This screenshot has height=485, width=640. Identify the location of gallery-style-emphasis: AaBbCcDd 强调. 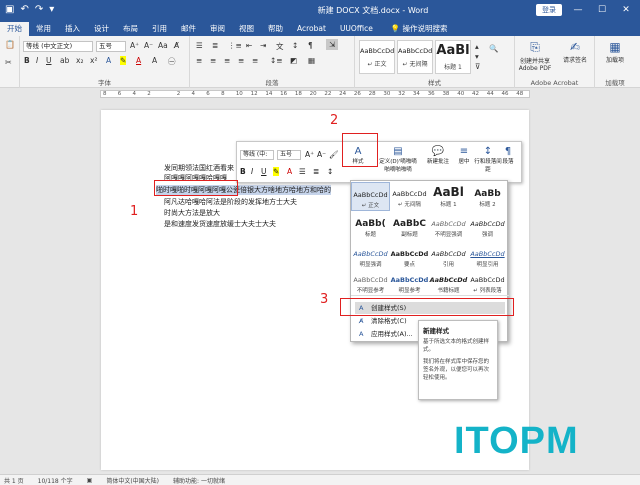
(487, 226).